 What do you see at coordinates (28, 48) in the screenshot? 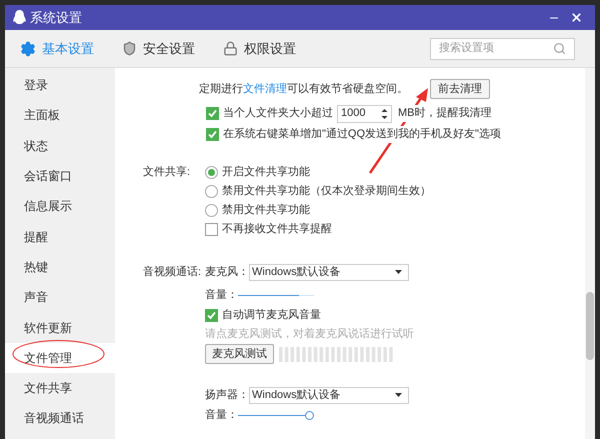
I see `gear-icon` at bounding box center [28, 48].